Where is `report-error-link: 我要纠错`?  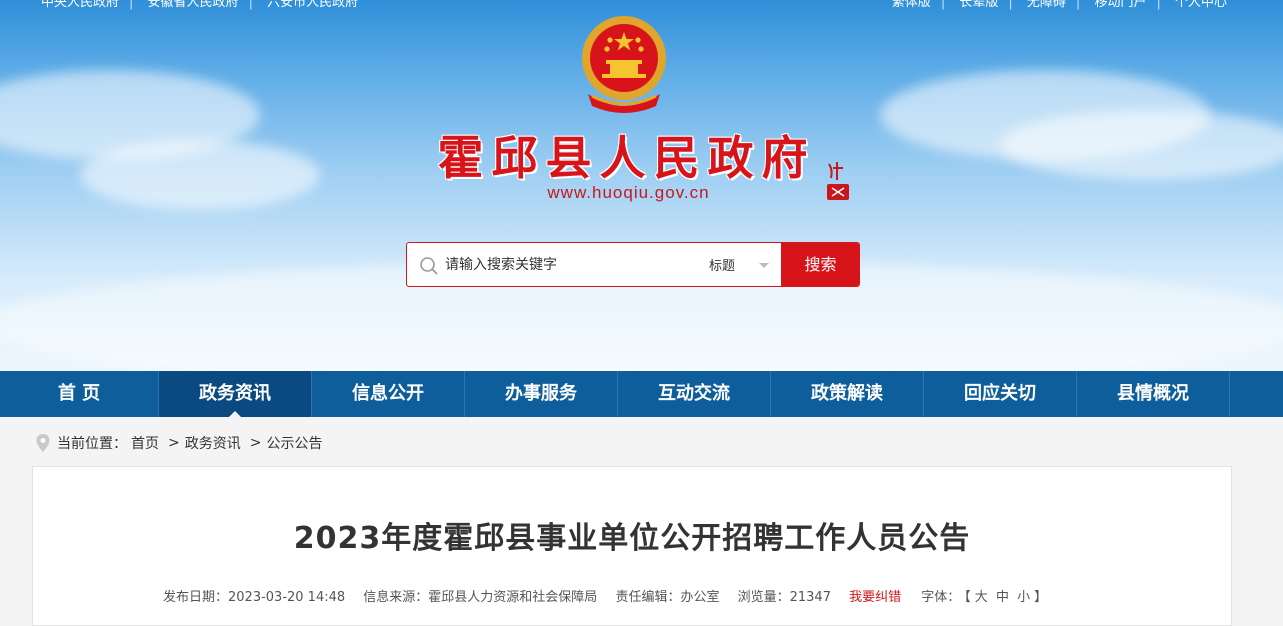 report-error-link: 我要纠错 is located at coordinates (875, 597).